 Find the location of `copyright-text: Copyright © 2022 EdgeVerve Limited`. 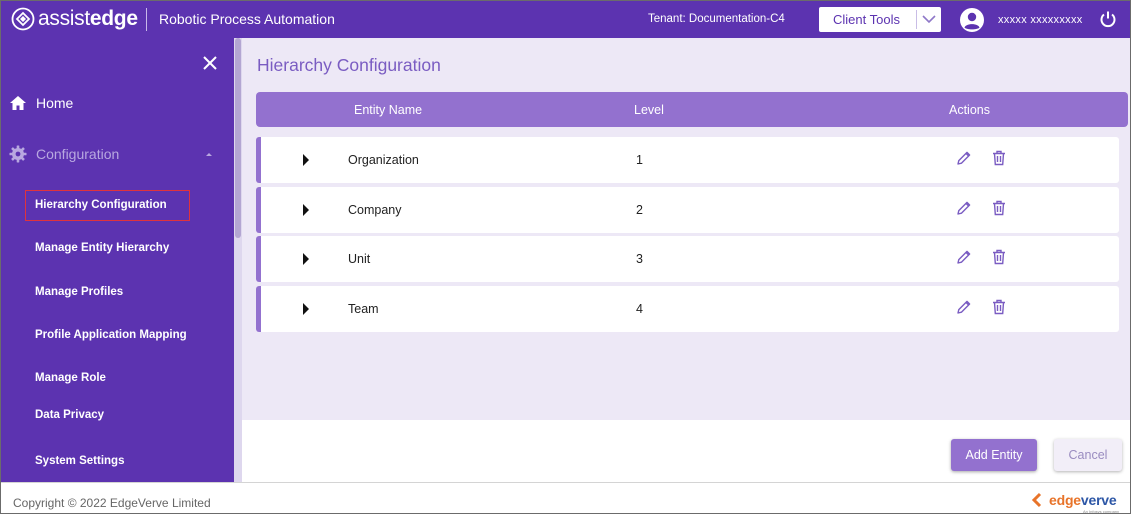

copyright-text: Copyright © 2022 EdgeVerve Limited is located at coordinates (112, 503).